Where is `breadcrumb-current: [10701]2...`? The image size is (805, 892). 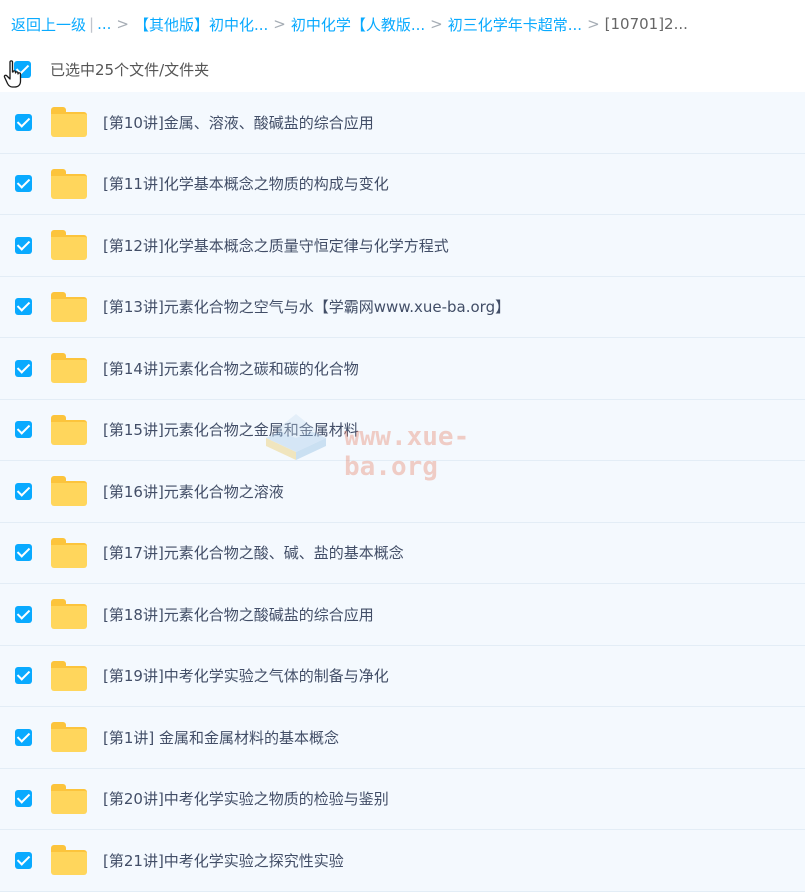 breadcrumb-current: [10701]2... is located at coordinates (646, 24).